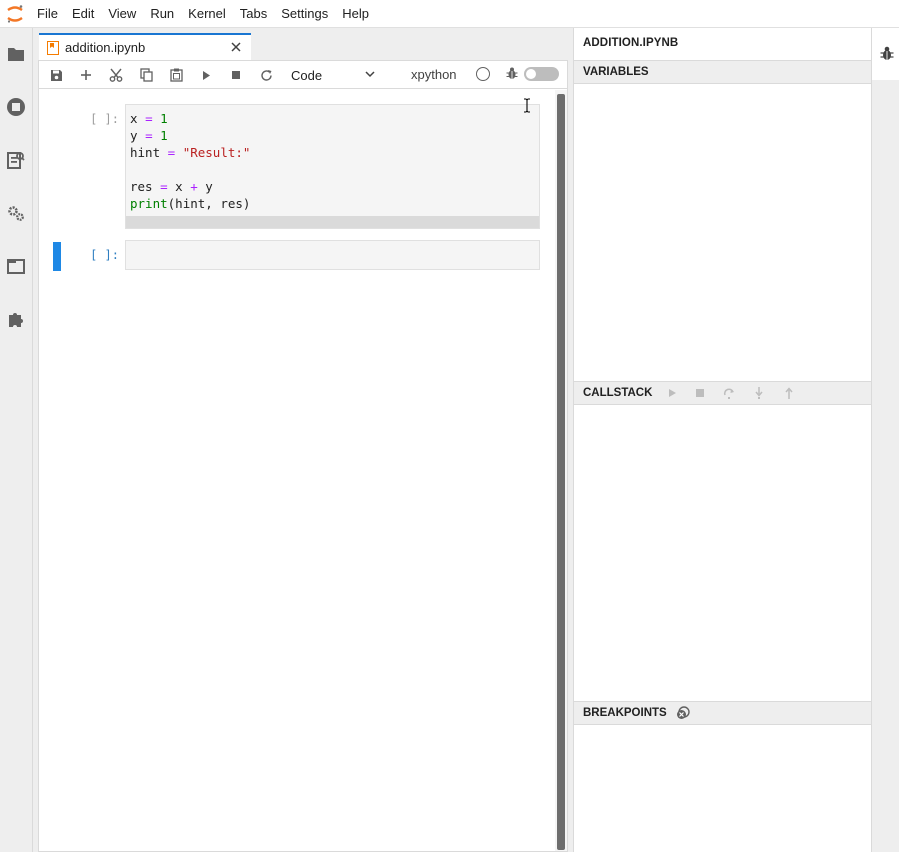  Describe the element at coordinates (206, 75) in the screenshot. I see `run-icon` at that location.